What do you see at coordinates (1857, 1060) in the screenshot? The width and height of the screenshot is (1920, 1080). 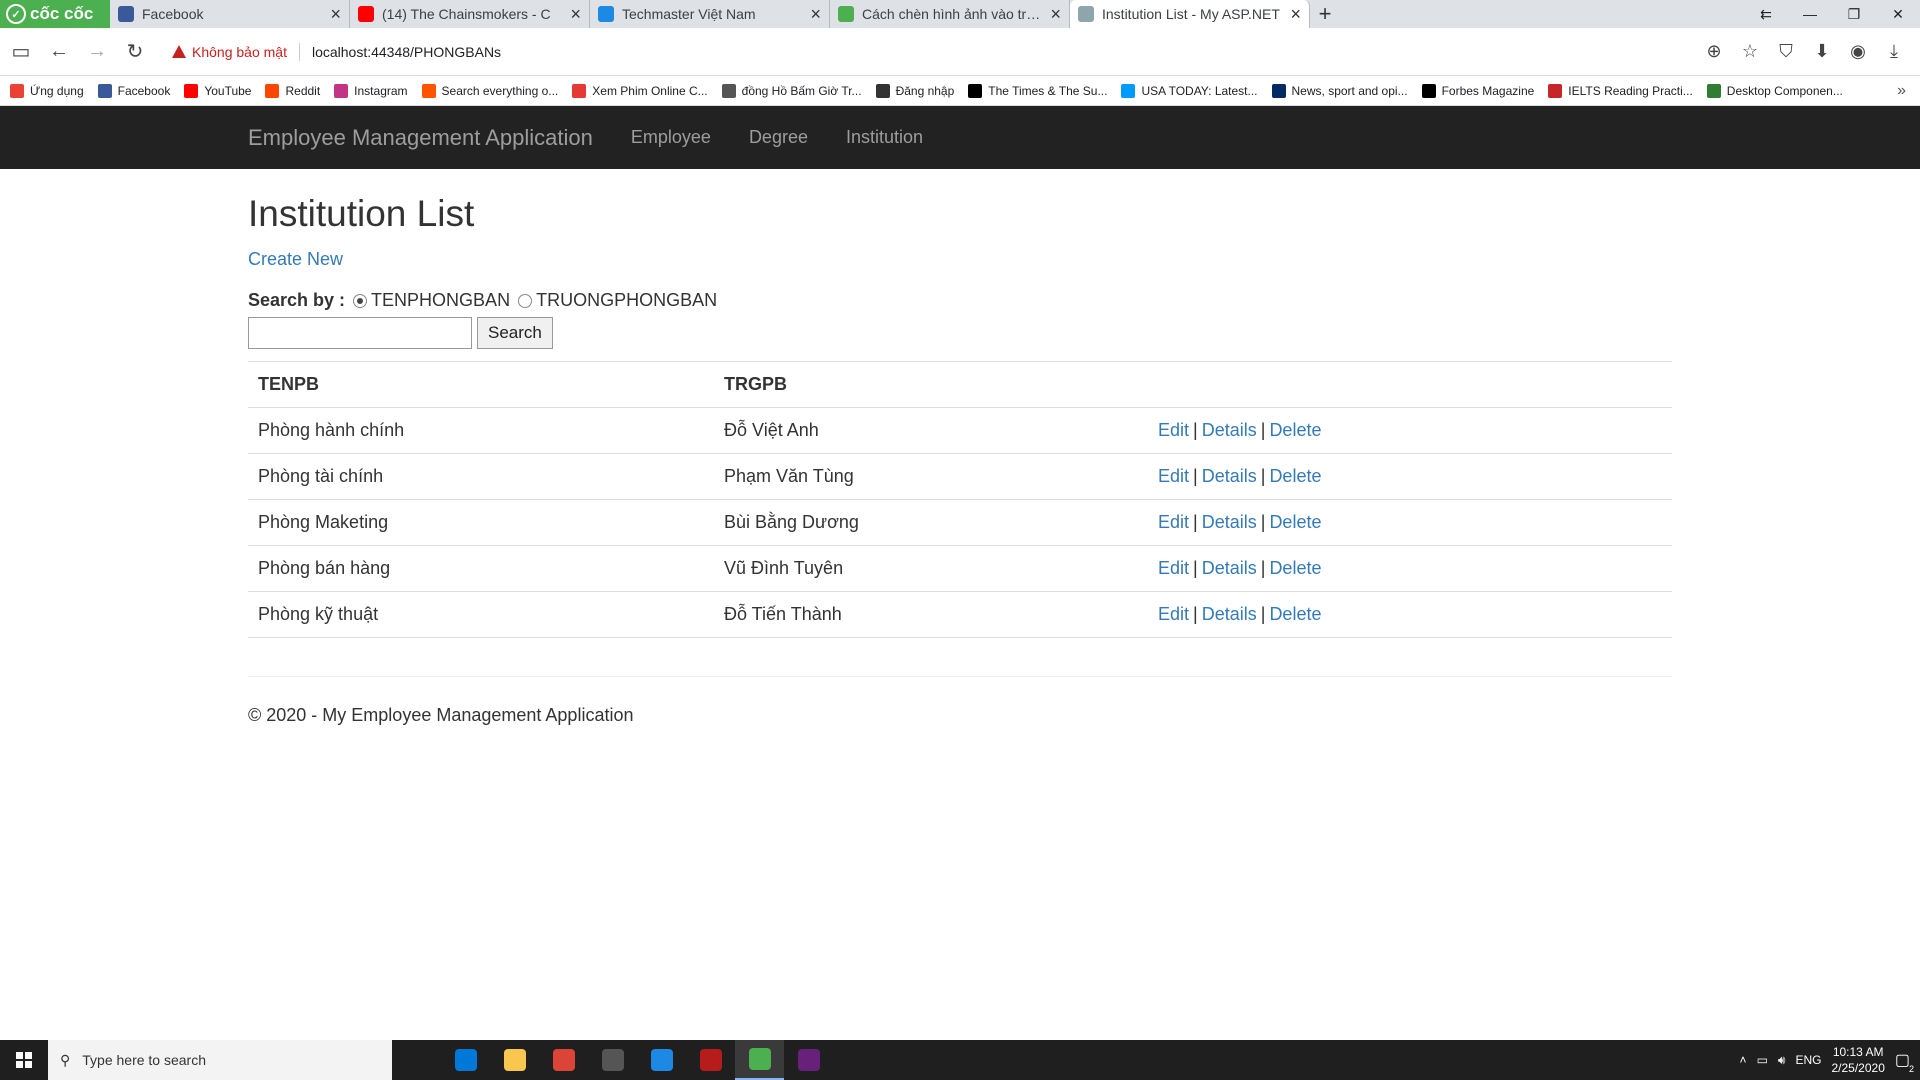 I see `clock: 10:13 AM 2/25/2020` at bounding box center [1857, 1060].